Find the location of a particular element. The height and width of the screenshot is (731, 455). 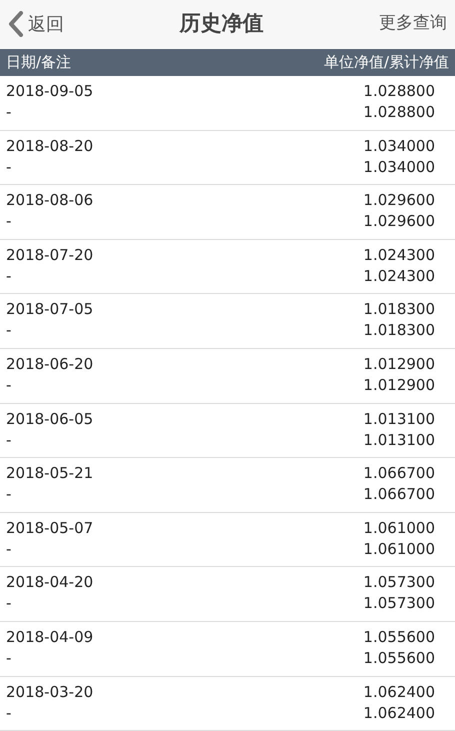

date-cell: 2018-05-07 is located at coordinates (50, 528).